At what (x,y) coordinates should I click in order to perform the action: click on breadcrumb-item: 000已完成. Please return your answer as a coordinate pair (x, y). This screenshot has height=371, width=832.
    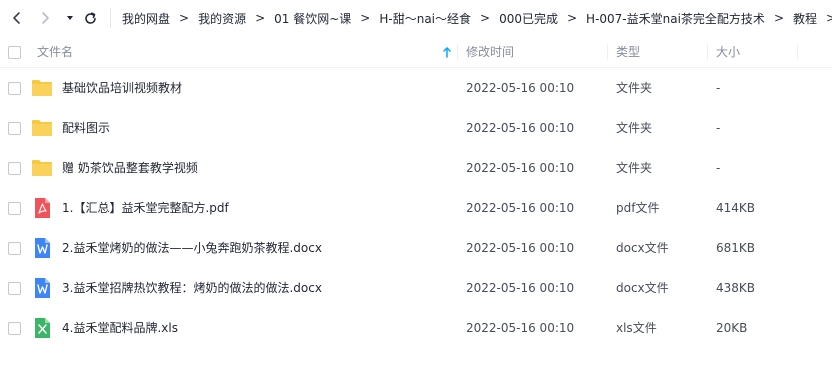
    Looking at the image, I should click on (528, 18).